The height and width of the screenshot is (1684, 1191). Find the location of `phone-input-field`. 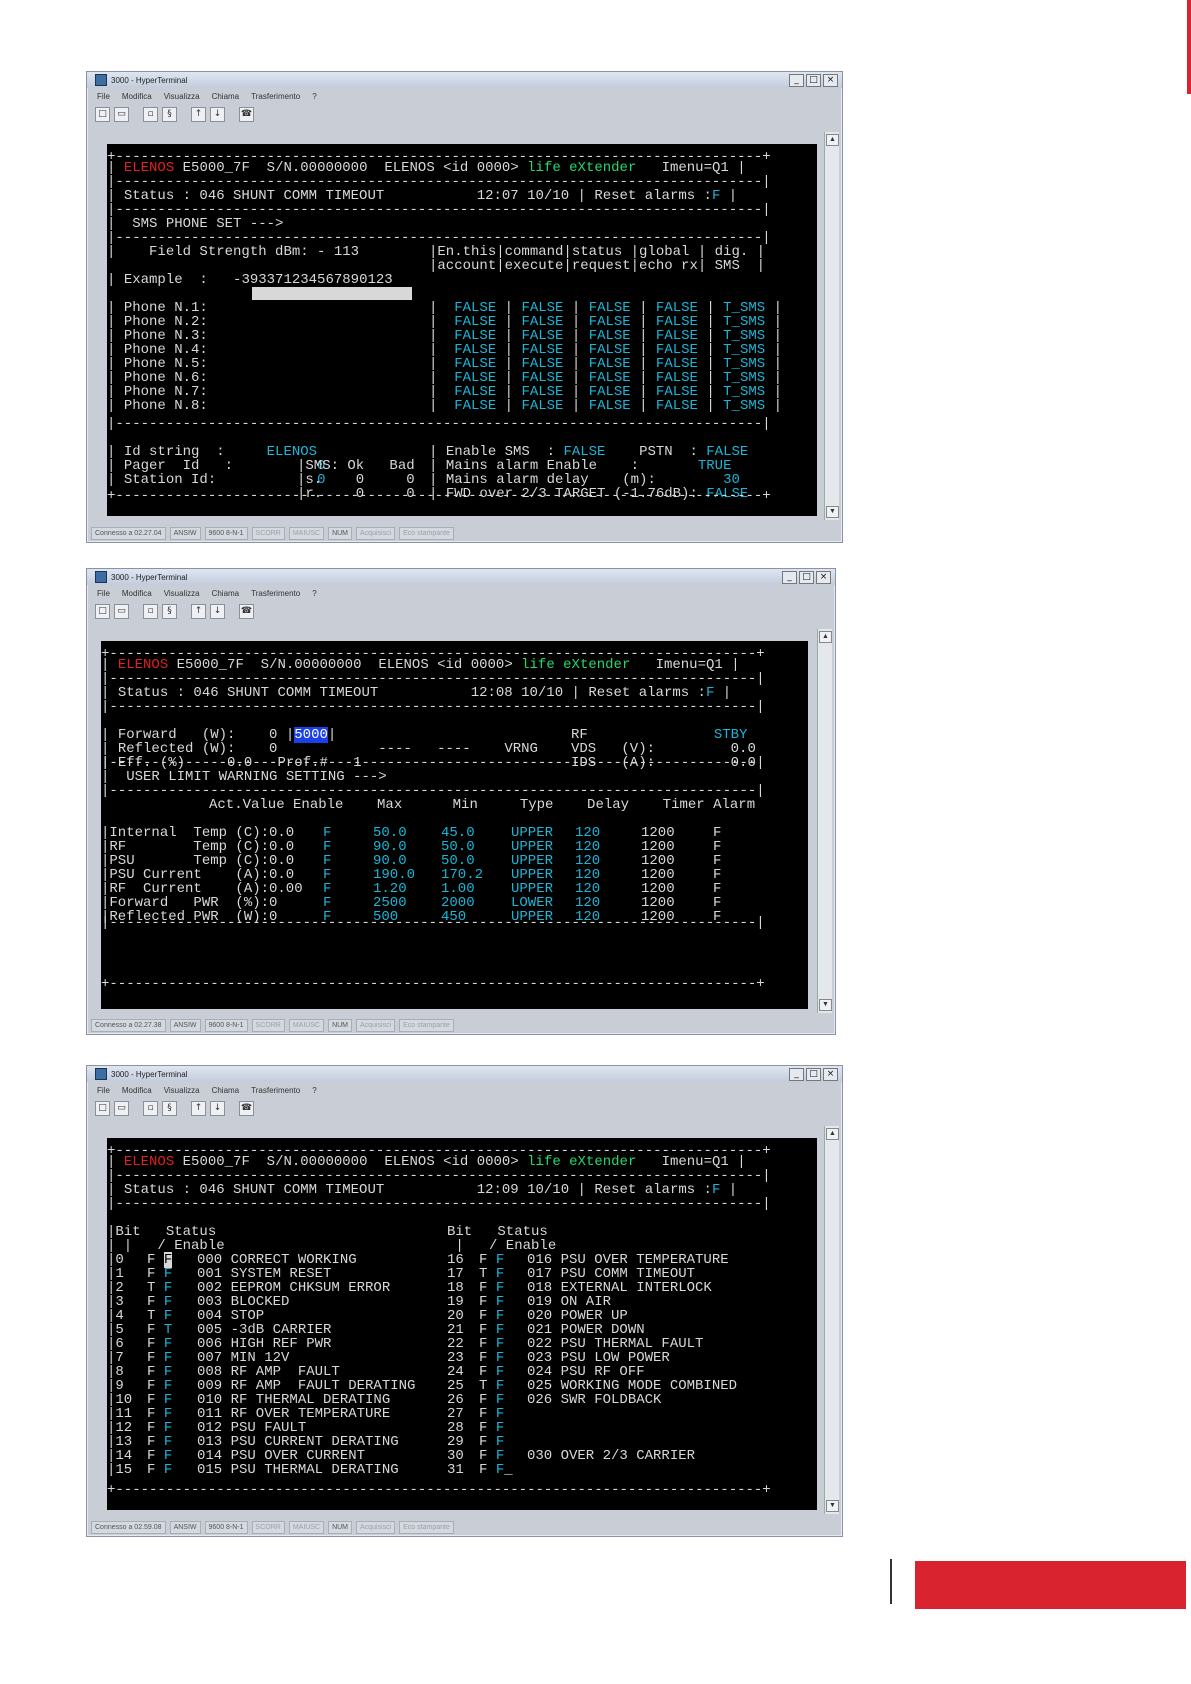

phone-input-field is located at coordinates (332, 293).